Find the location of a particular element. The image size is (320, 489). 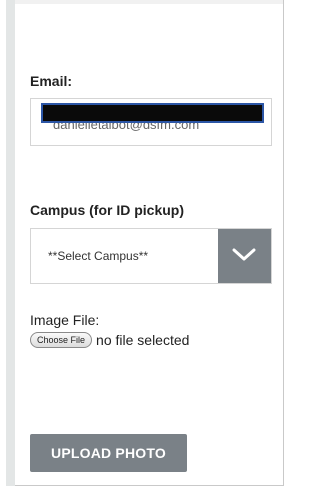

campus-dropdown-button is located at coordinates (244, 256).